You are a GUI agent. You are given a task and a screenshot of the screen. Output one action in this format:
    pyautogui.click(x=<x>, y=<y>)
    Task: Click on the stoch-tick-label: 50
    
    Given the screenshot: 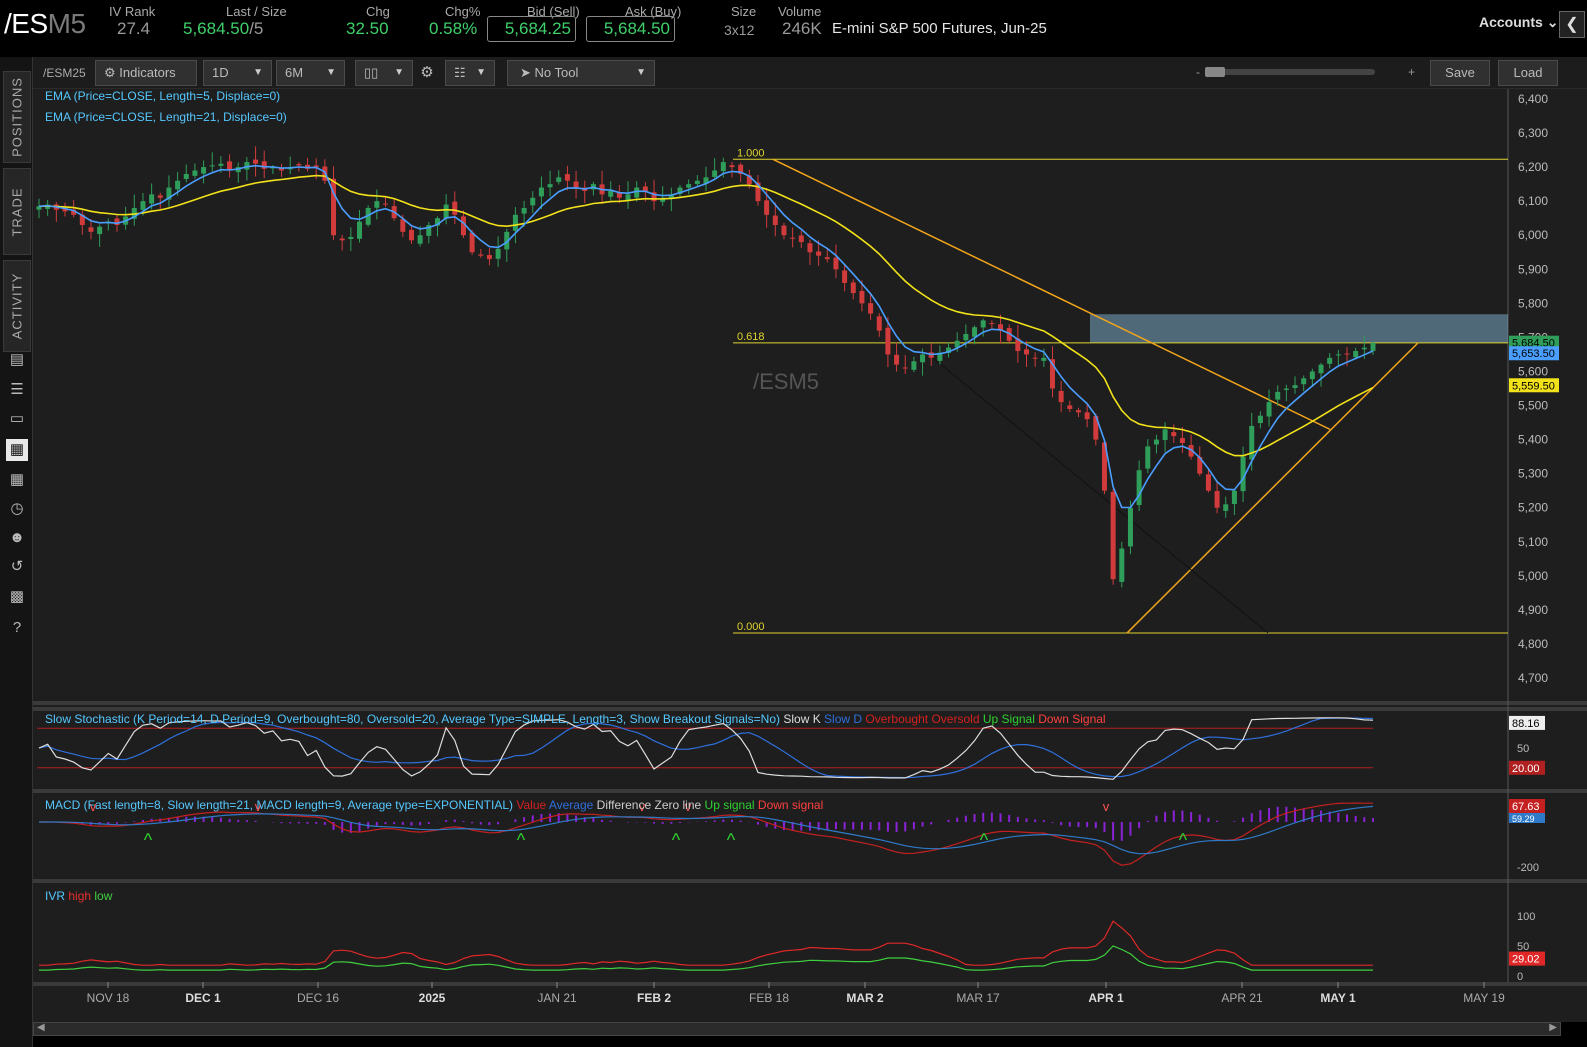 What is the action you would take?
    pyautogui.click(x=1523, y=749)
    